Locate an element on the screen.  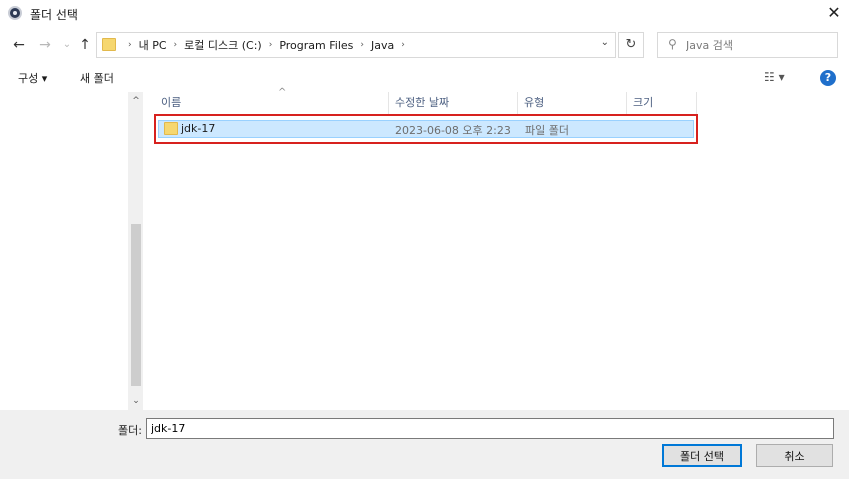
refresh-icon: ↻ is located at coordinates (631, 45).